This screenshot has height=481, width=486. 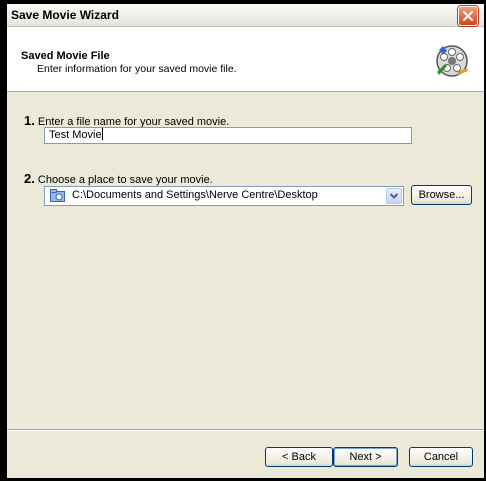 I want to click on close-icon, so click(x=468, y=16).